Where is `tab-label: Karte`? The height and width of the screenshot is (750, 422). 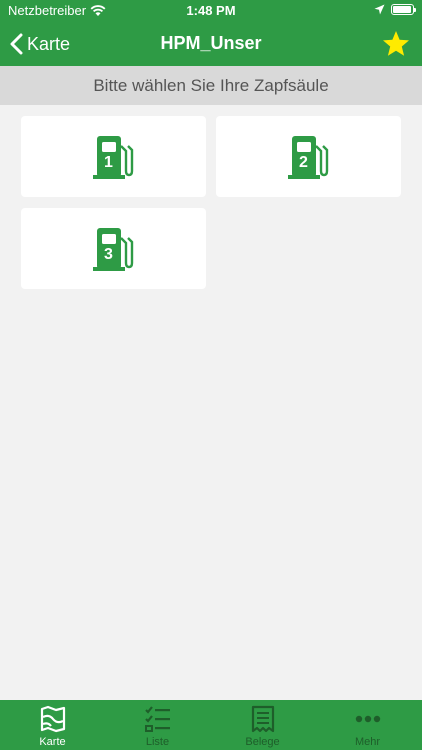 tab-label: Karte is located at coordinates (52, 742).